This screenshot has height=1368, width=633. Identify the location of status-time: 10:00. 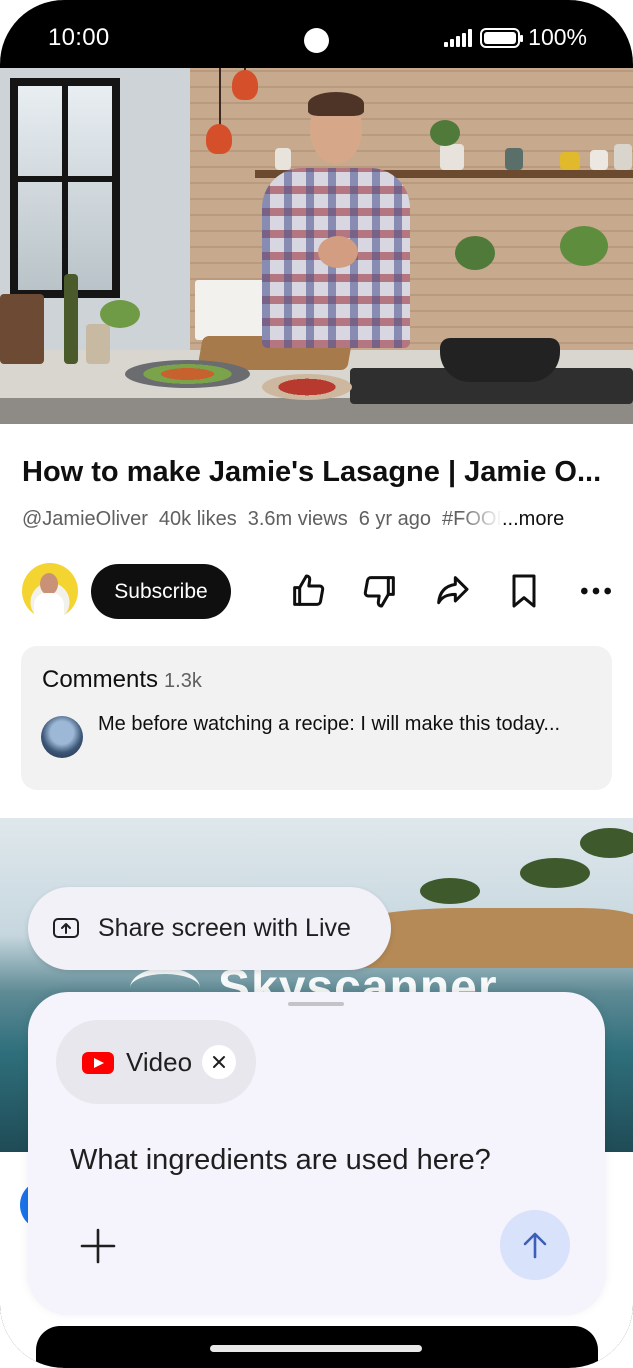
(79, 37).